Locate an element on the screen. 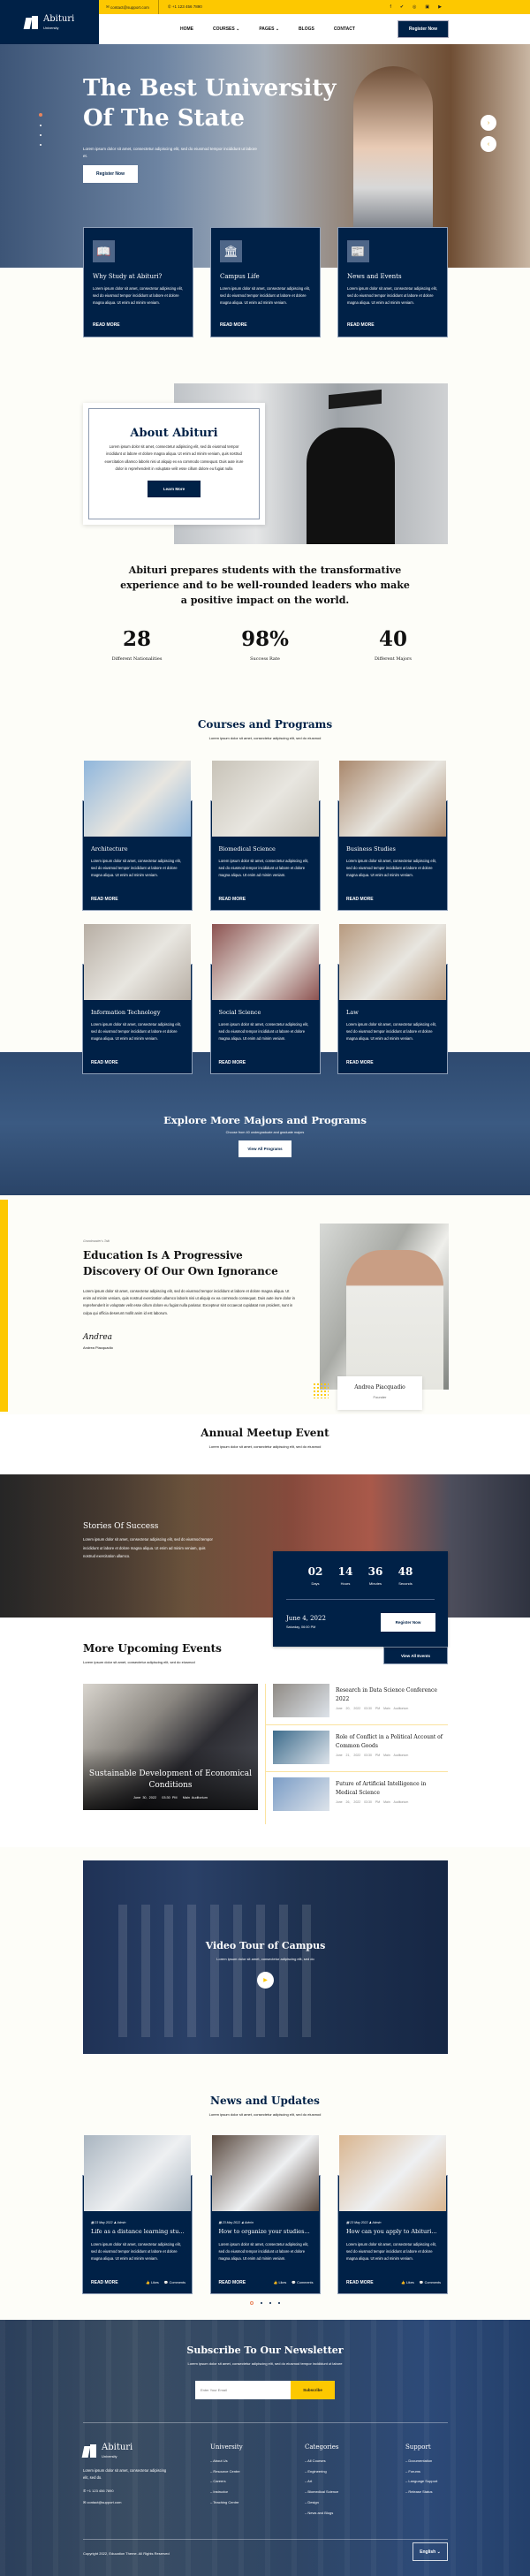  footer-link: Forums is located at coordinates (421, 2472).